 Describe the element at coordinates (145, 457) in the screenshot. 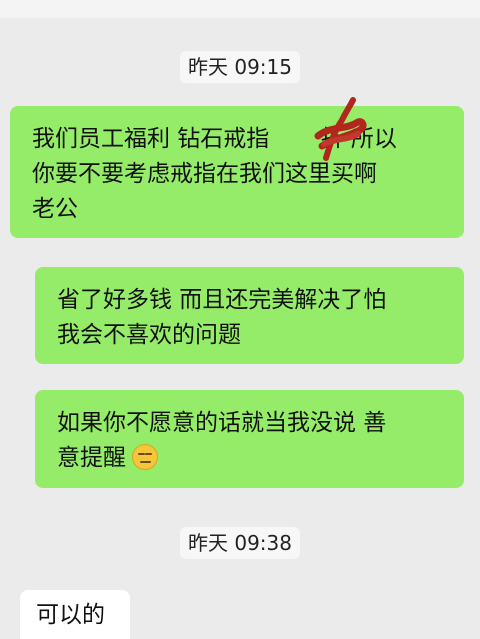

I see `expressionless-face-icon` at that location.